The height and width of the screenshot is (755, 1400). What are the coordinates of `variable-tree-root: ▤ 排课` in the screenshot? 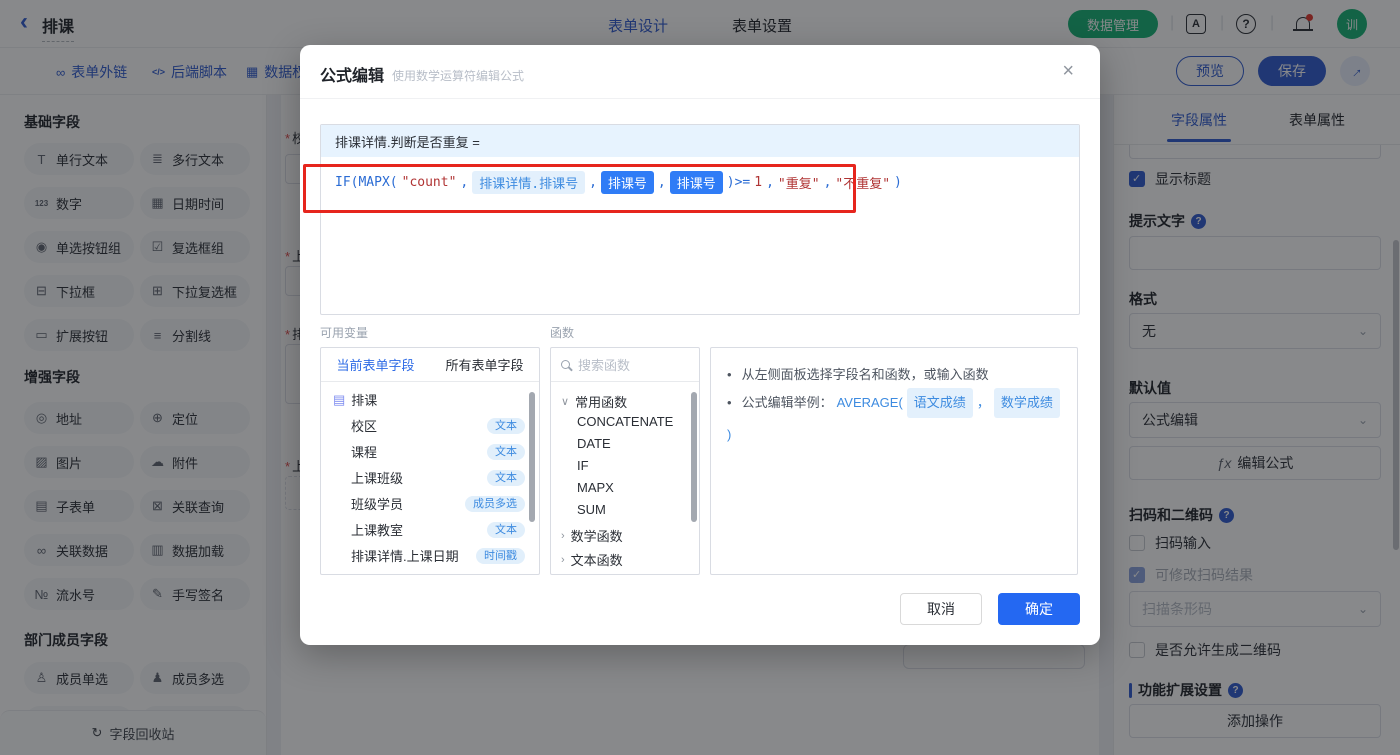 It's located at (355, 399).